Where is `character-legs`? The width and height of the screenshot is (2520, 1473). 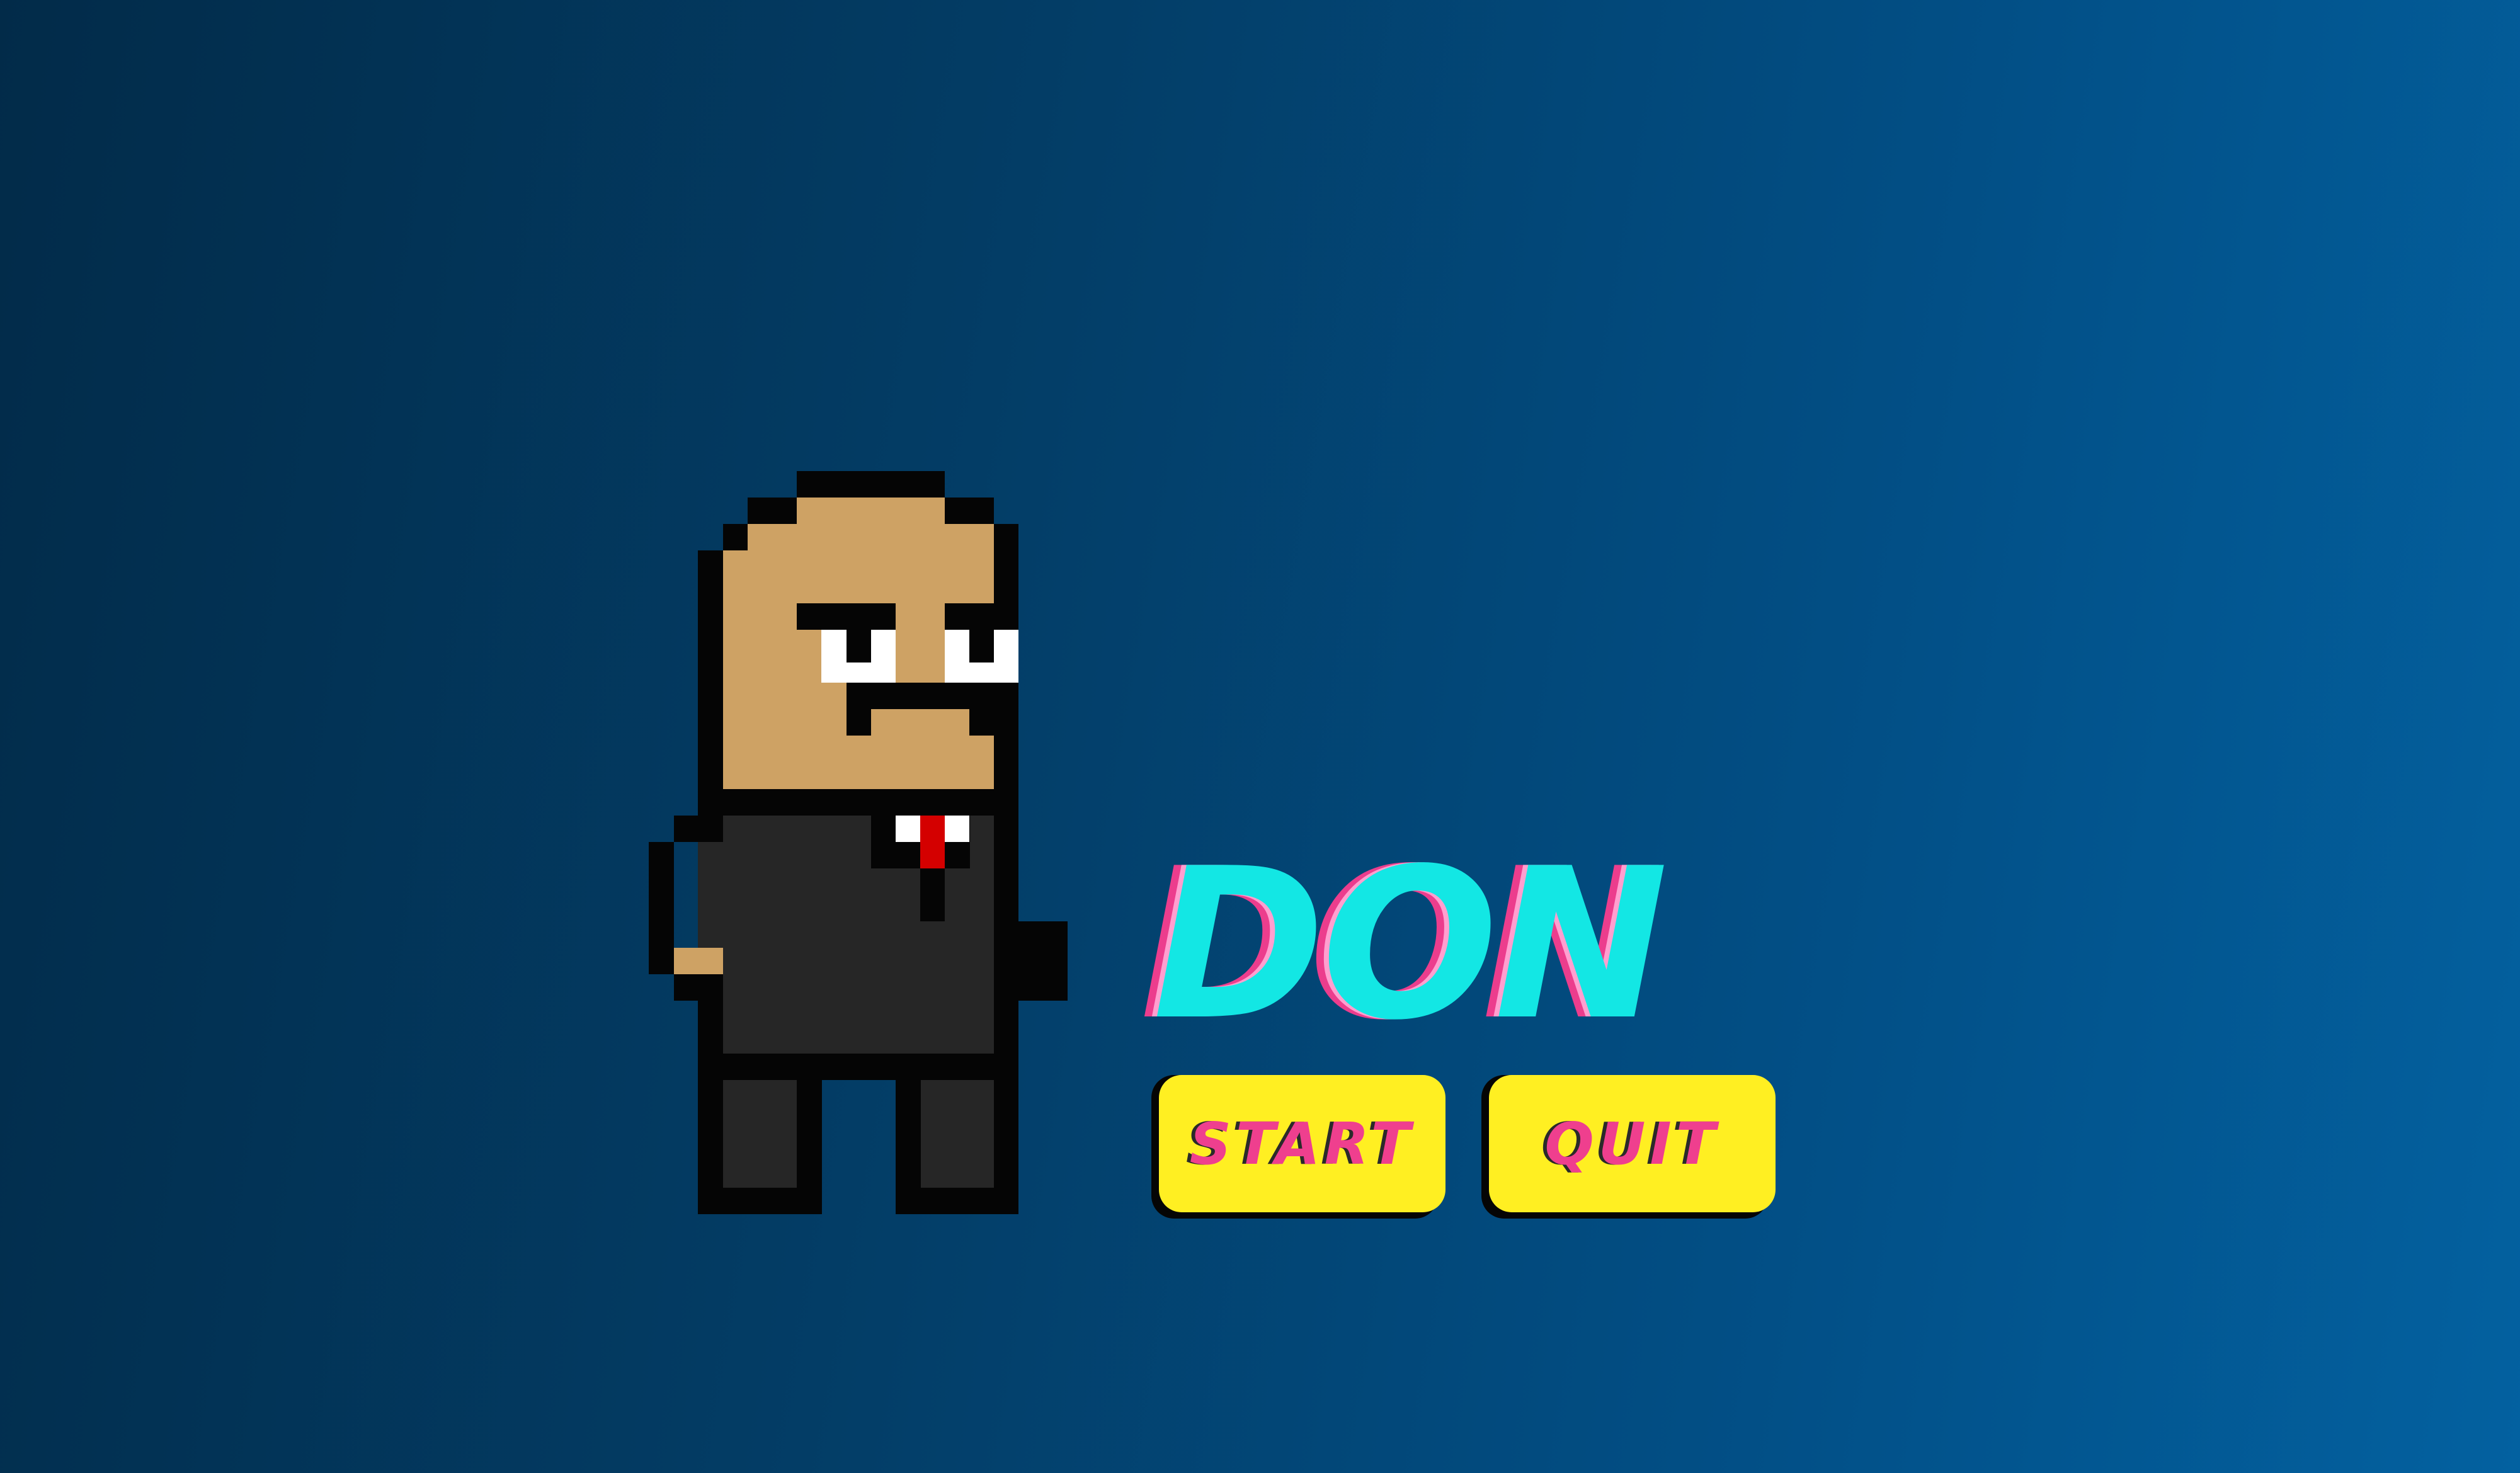
character-legs is located at coordinates (858, 1134).